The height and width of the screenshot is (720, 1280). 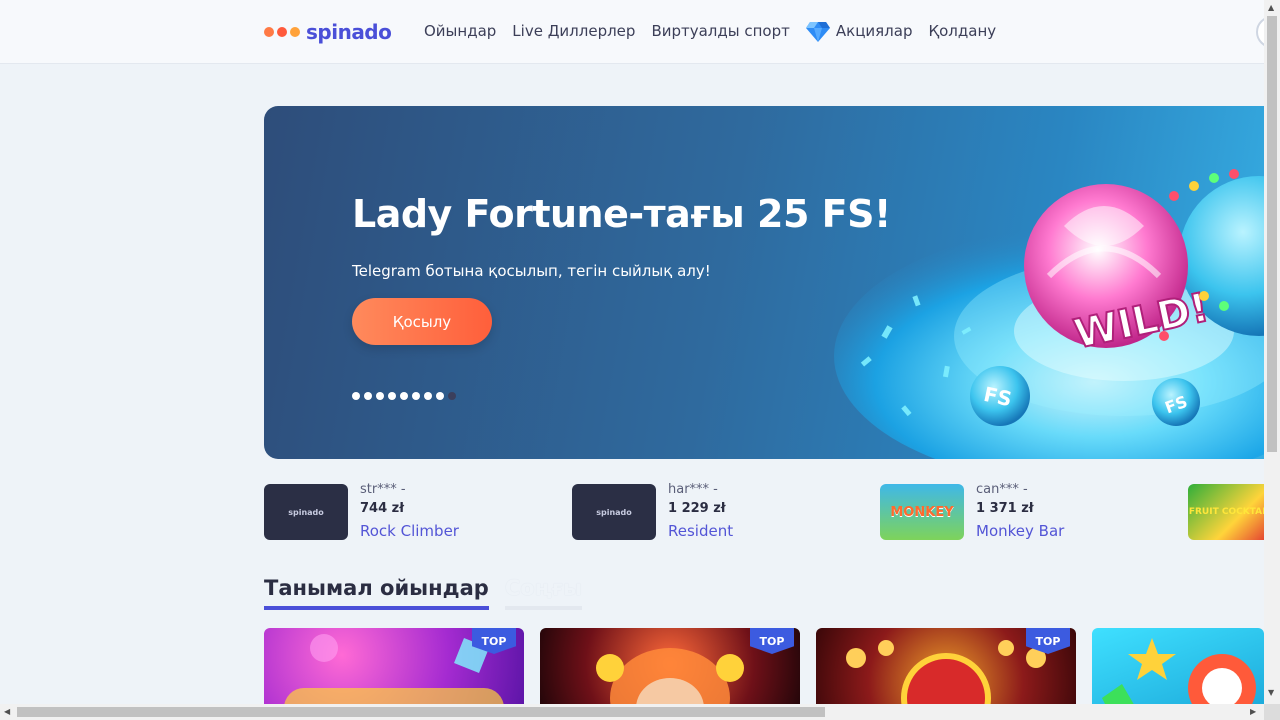 What do you see at coordinates (376, 593) in the screenshot?
I see `tab-popular-games: Танымал ойындар` at bounding box center [376, 593].